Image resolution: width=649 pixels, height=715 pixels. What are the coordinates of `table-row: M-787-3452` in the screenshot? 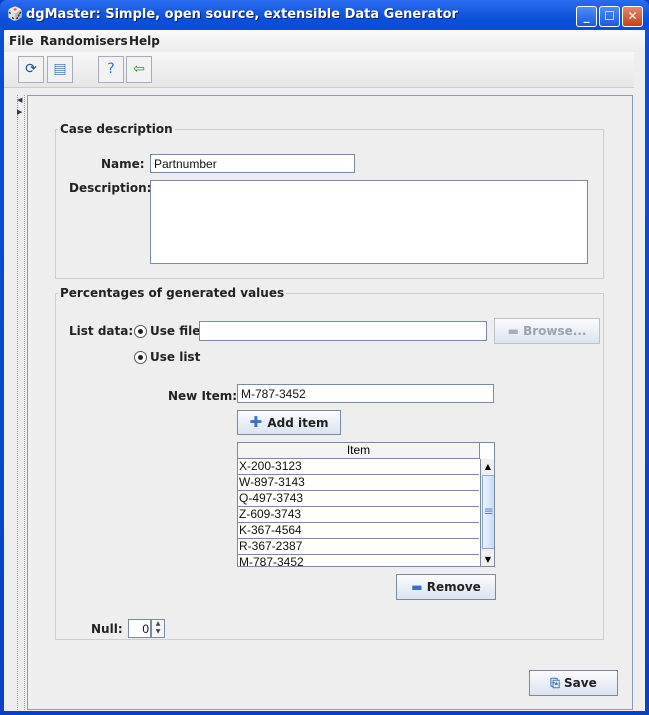 It's located at (358, 560).